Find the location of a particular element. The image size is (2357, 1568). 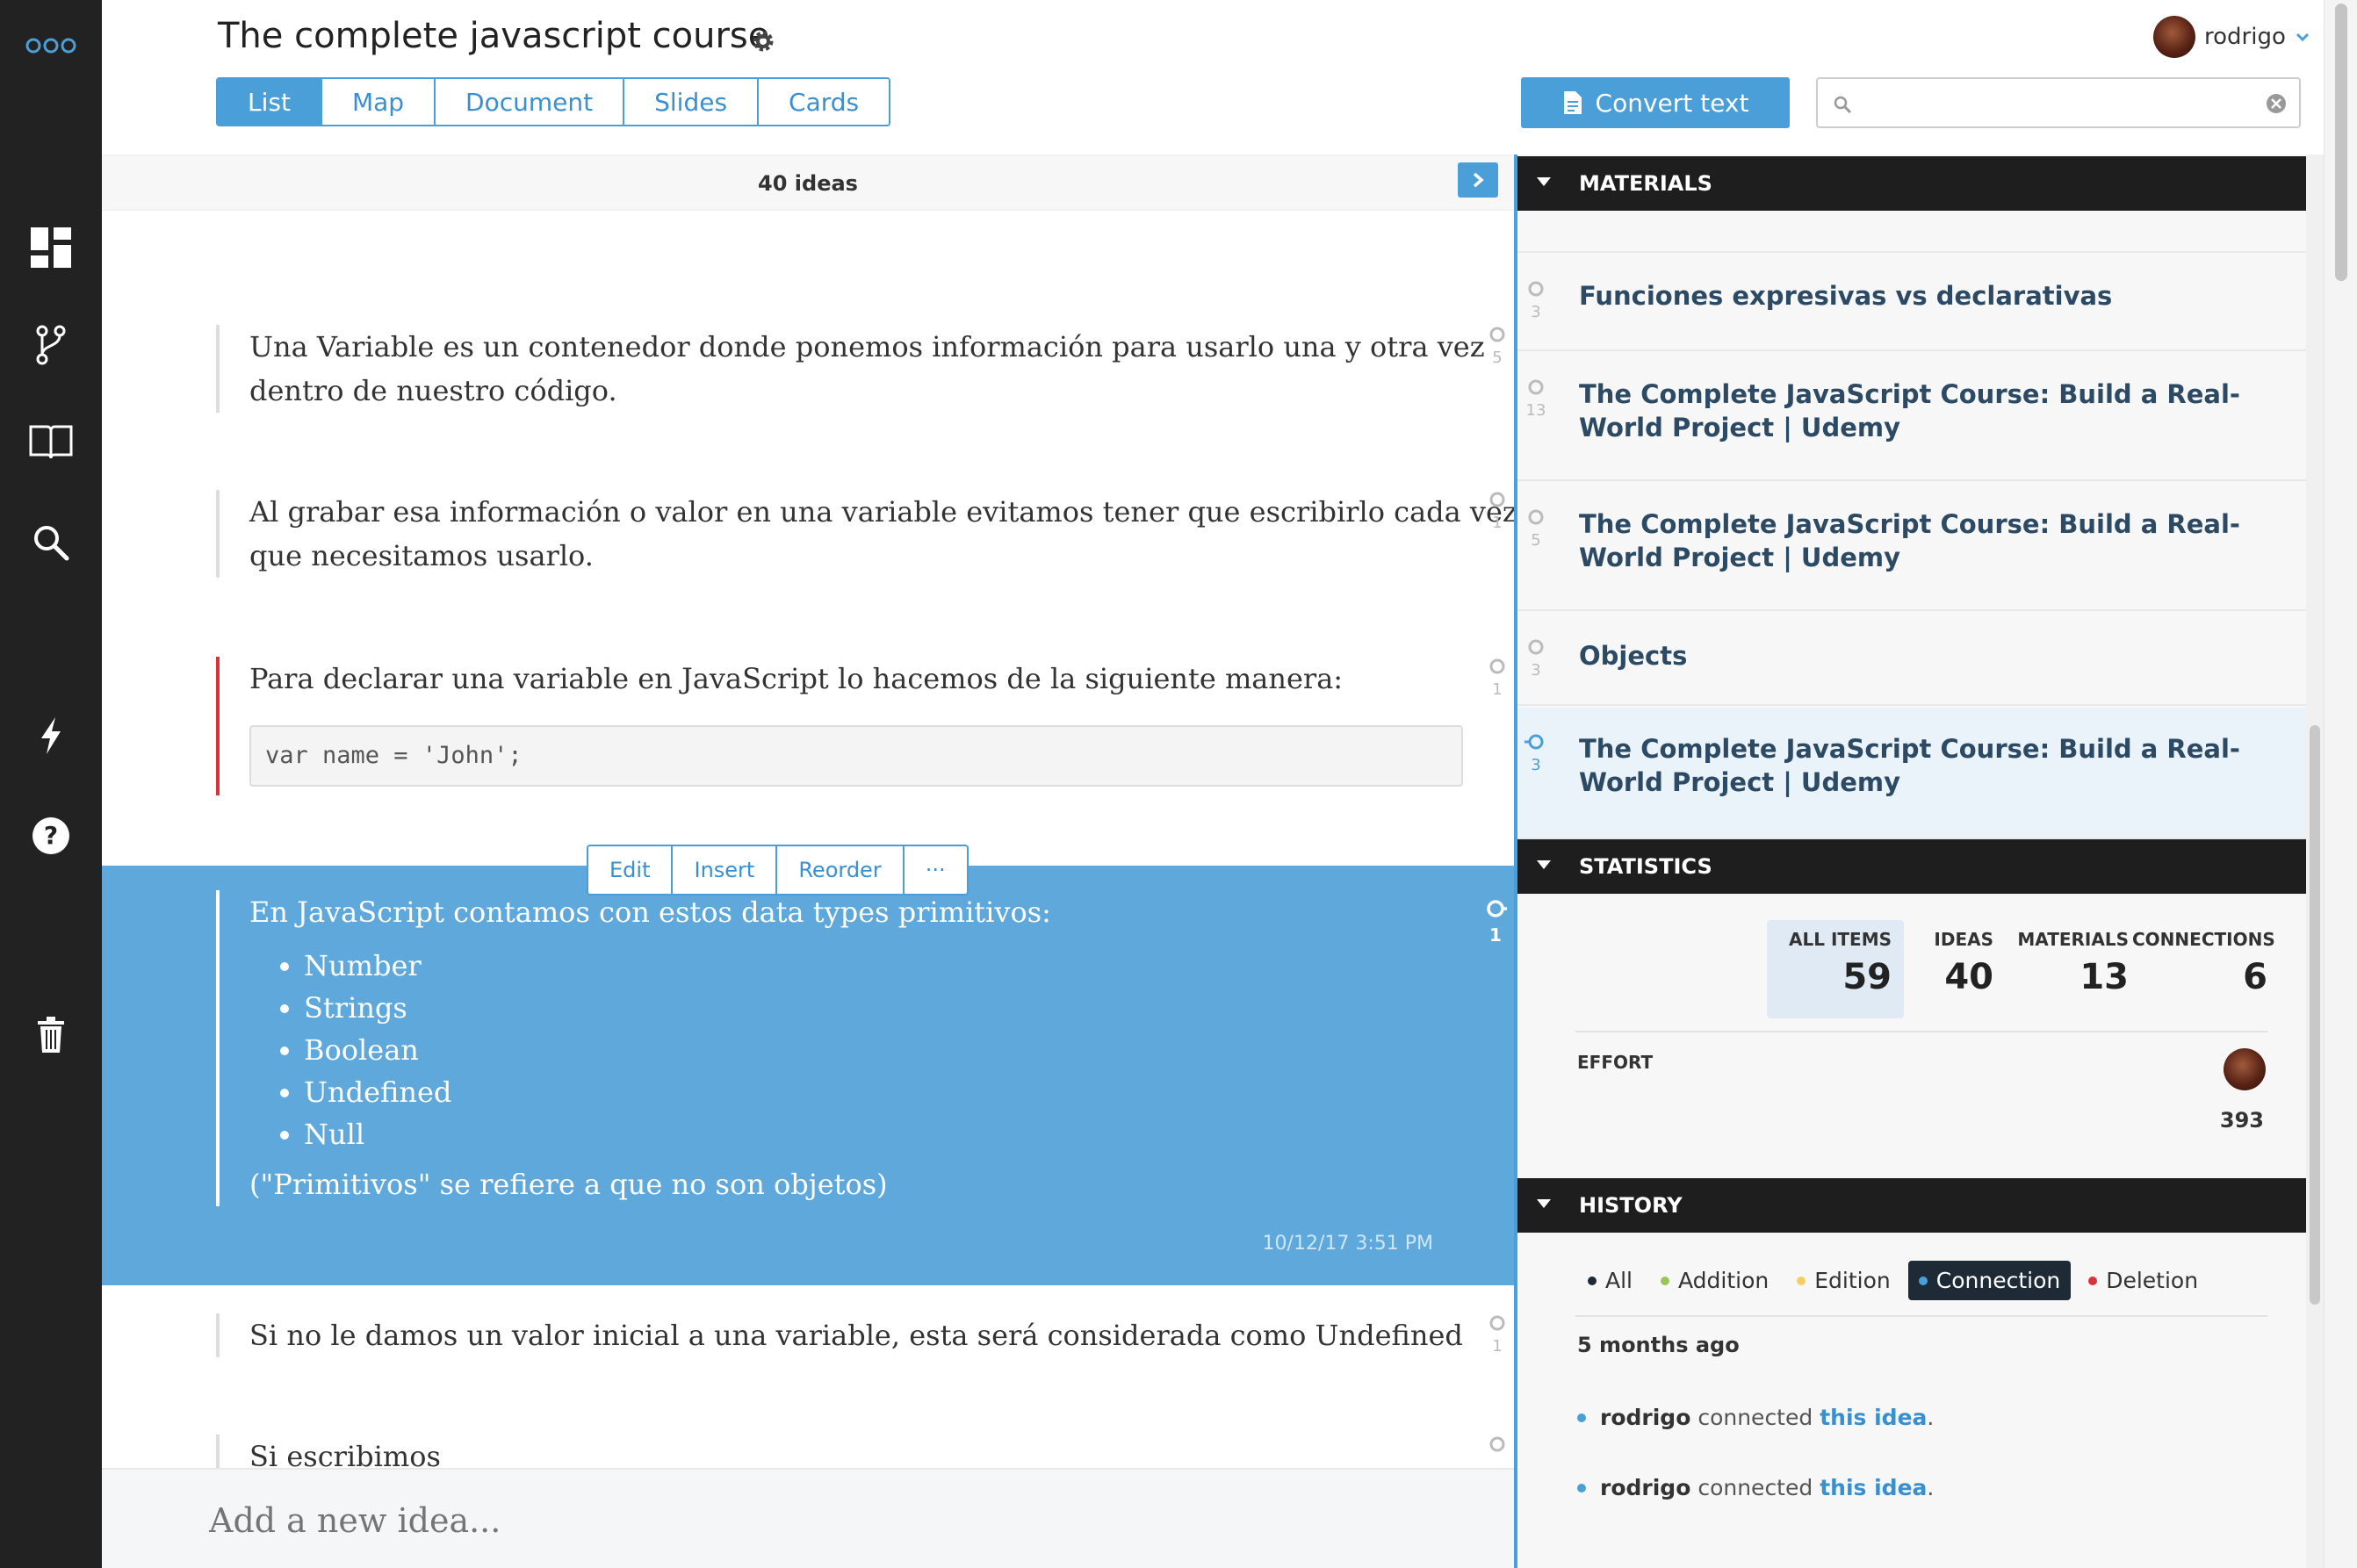

history-header: HISTORY is located at coordinates (1911, 1205).